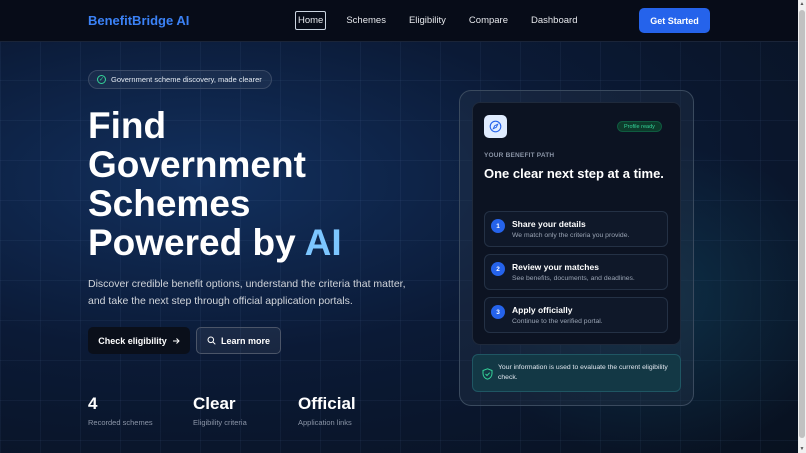  Describe the element at coordinates (802, 449) in the screenshot. I see `scroll-down-icon: ▼` at that location.